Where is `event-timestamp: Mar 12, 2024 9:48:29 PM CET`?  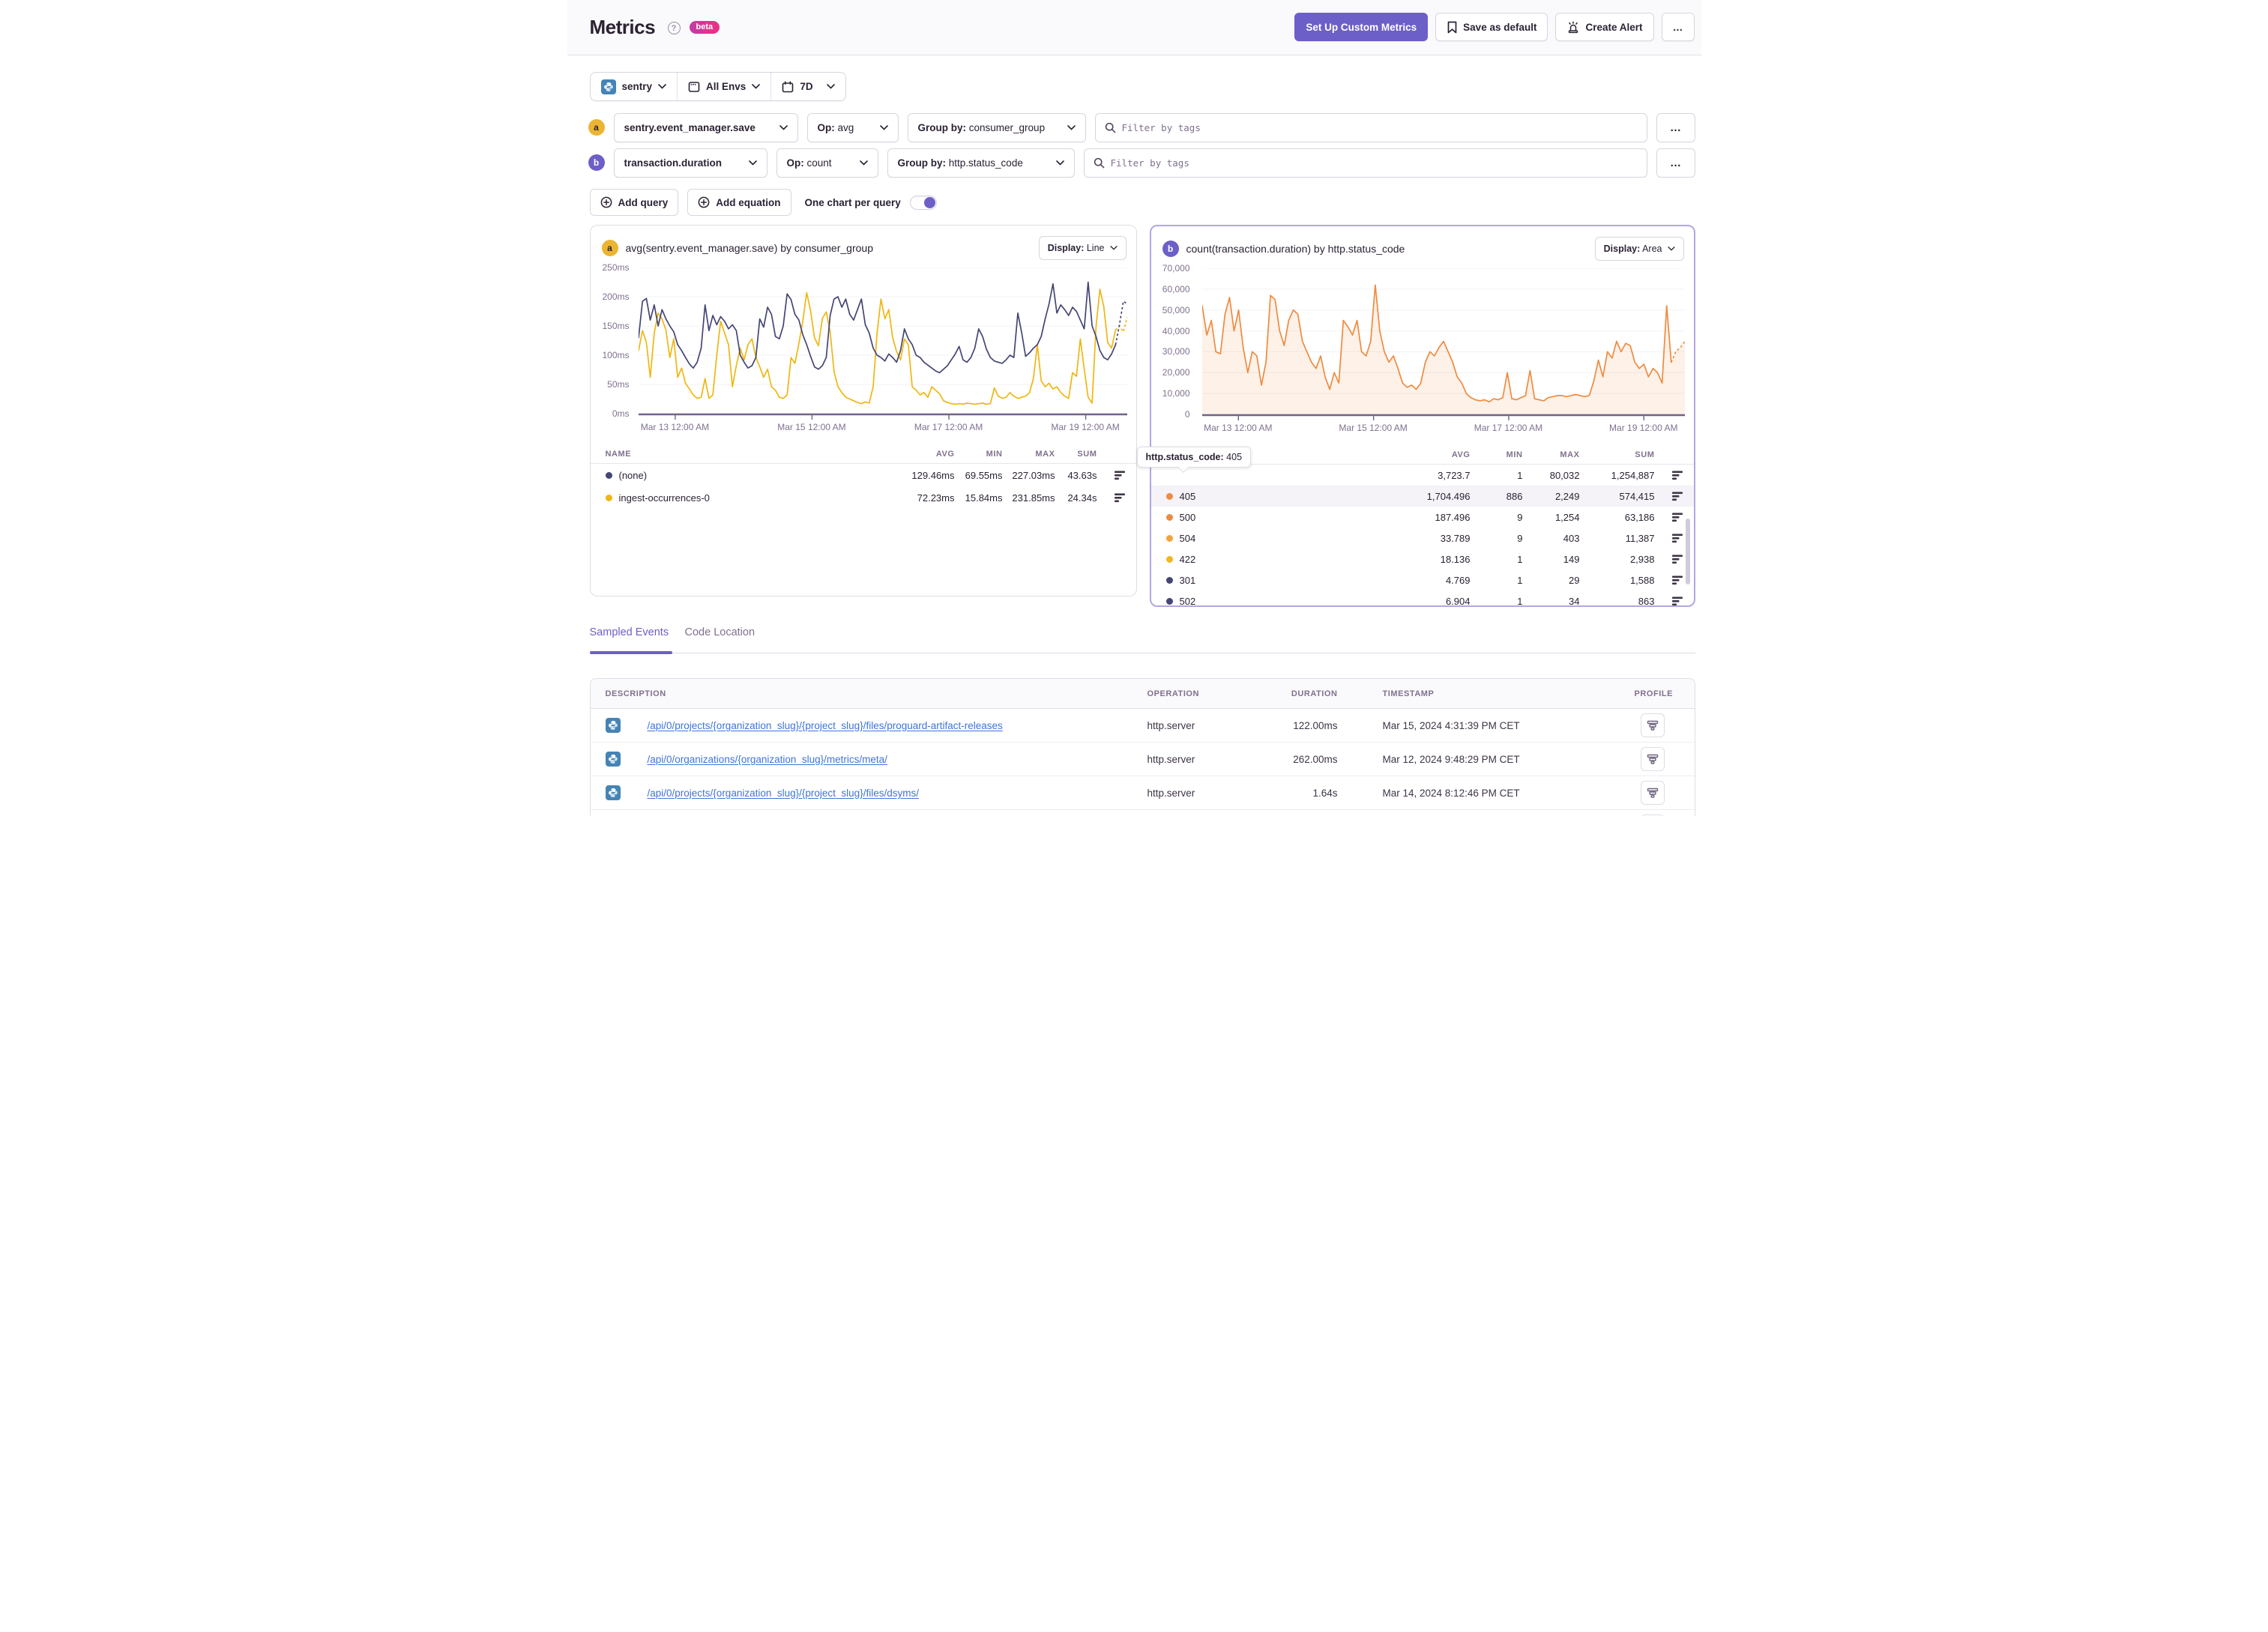
event-timestamp: Mar 12, 2024 9:48:29 PM CET is located at coordinates (1451, 759).